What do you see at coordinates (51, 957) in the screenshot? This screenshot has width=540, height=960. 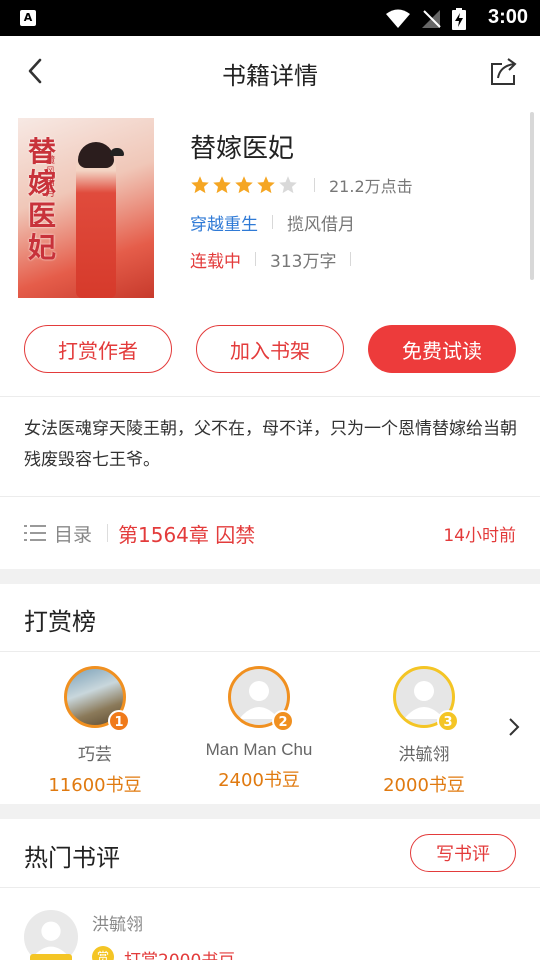 I see `vip-badge` at bounding box center [51, 957].